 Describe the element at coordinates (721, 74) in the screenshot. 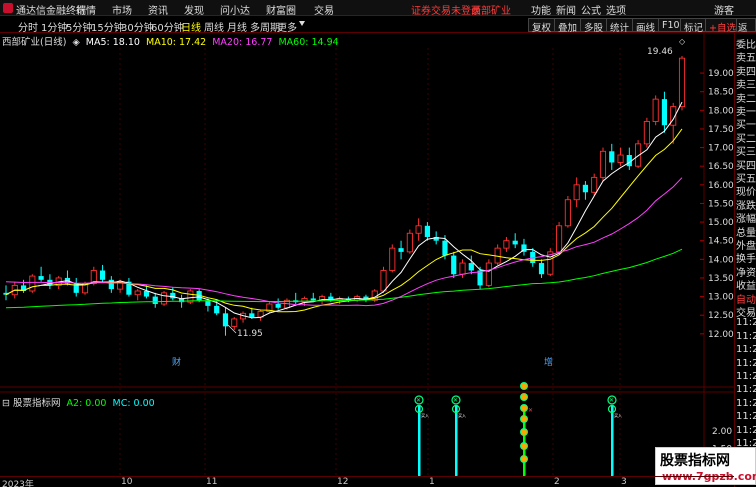

I see `price-tick-label: 19.00` at that location.